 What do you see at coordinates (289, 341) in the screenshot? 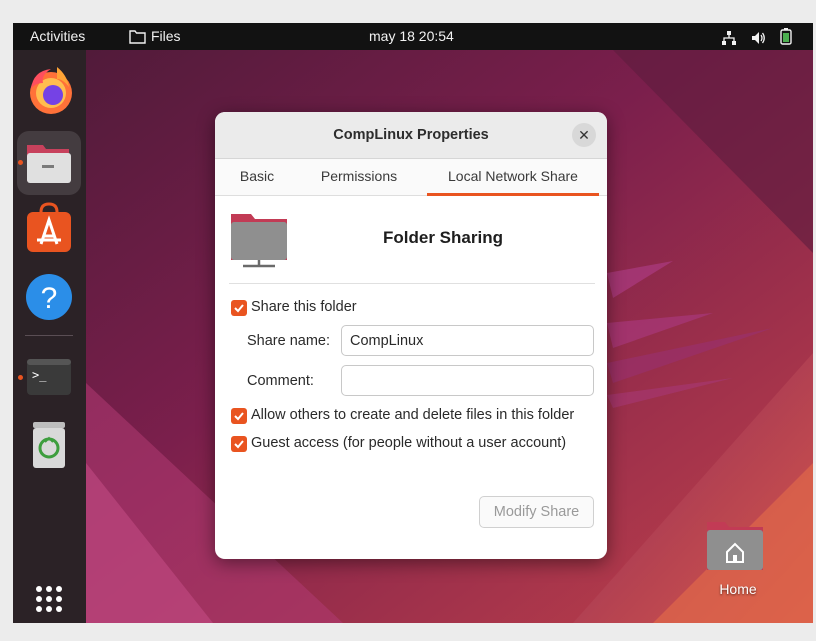
I see `share-name-label: Share name:` at bounding box center [289, 341].